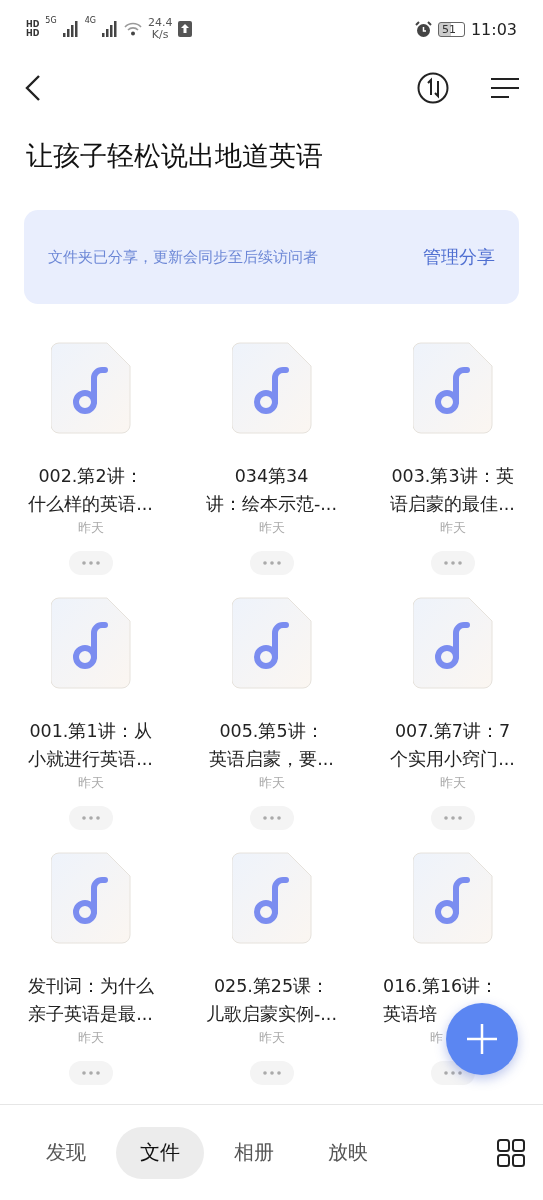  I want to click on file-name-line: 007.第7讲：7, so click(452, 731).